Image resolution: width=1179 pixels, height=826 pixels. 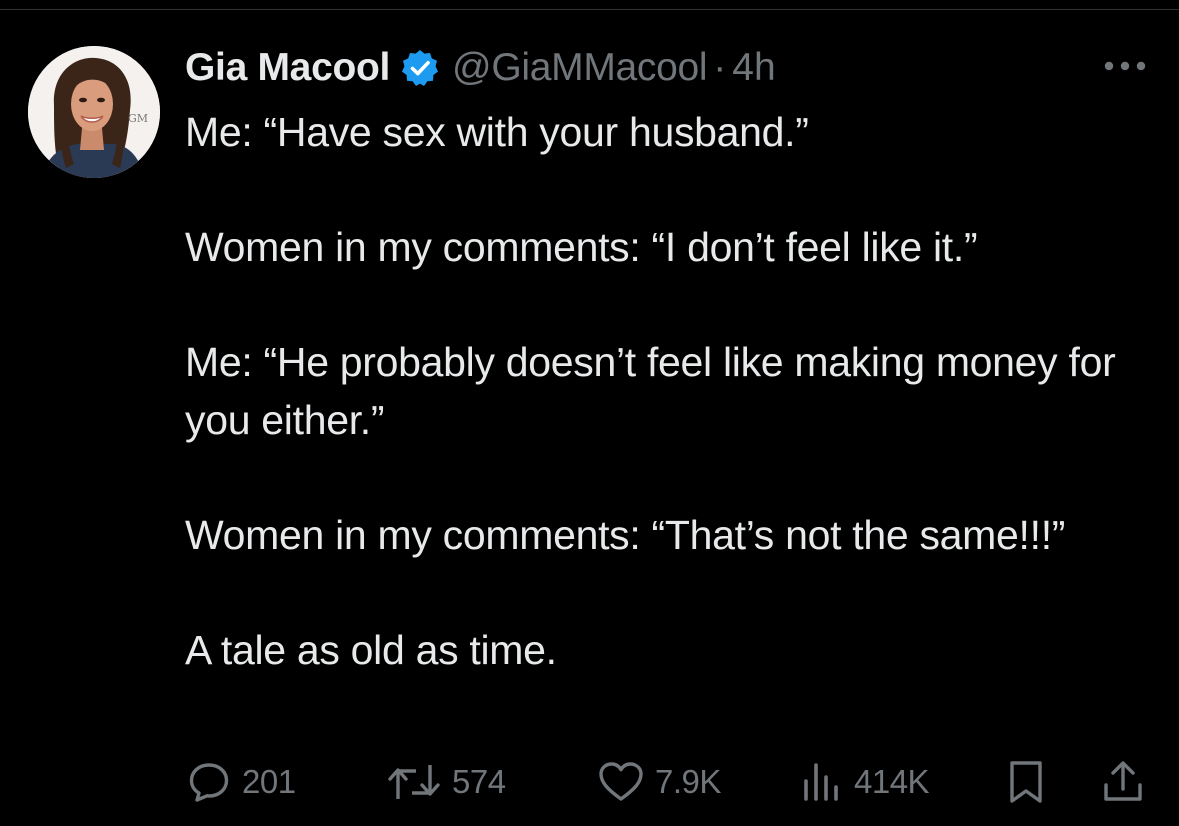 I want to click on heart-icon, so click(x=621, y=782).